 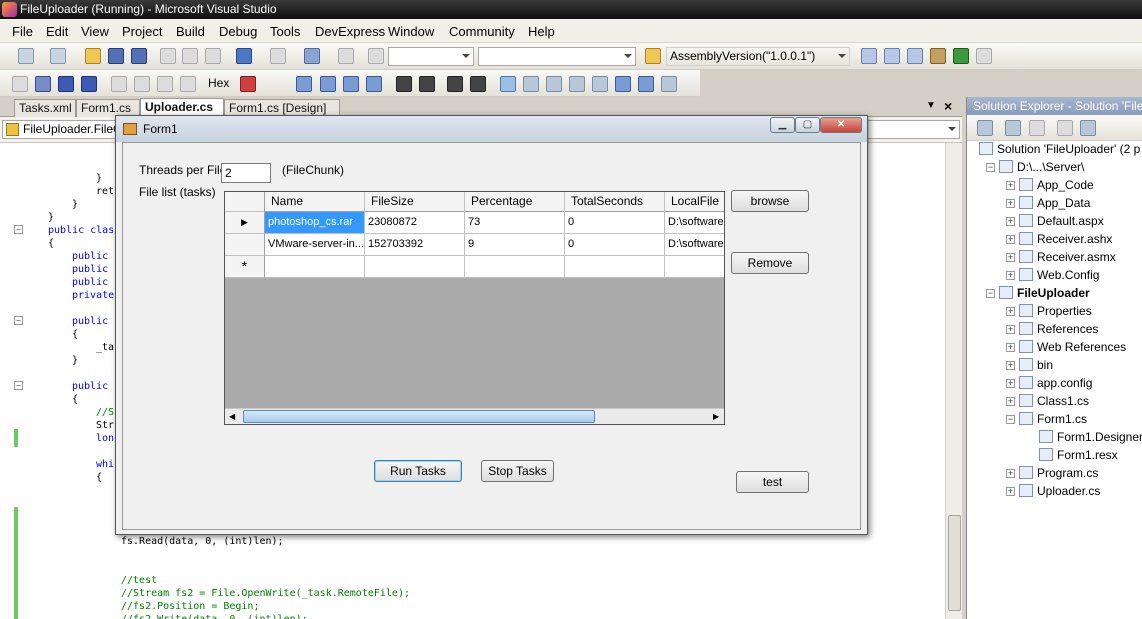 I want to click on run-tasks-button: Run Tasks, so click(x=418, y=471).